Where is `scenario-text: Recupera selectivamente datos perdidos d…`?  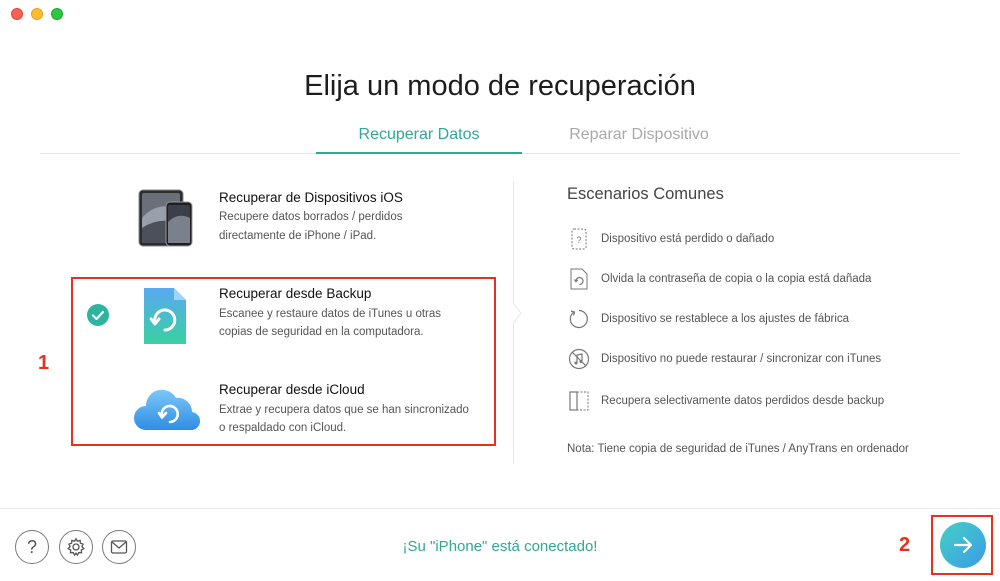 scenario-text: Recupera selectivamente datos perdidos d… is located at coordinates (743, 401).